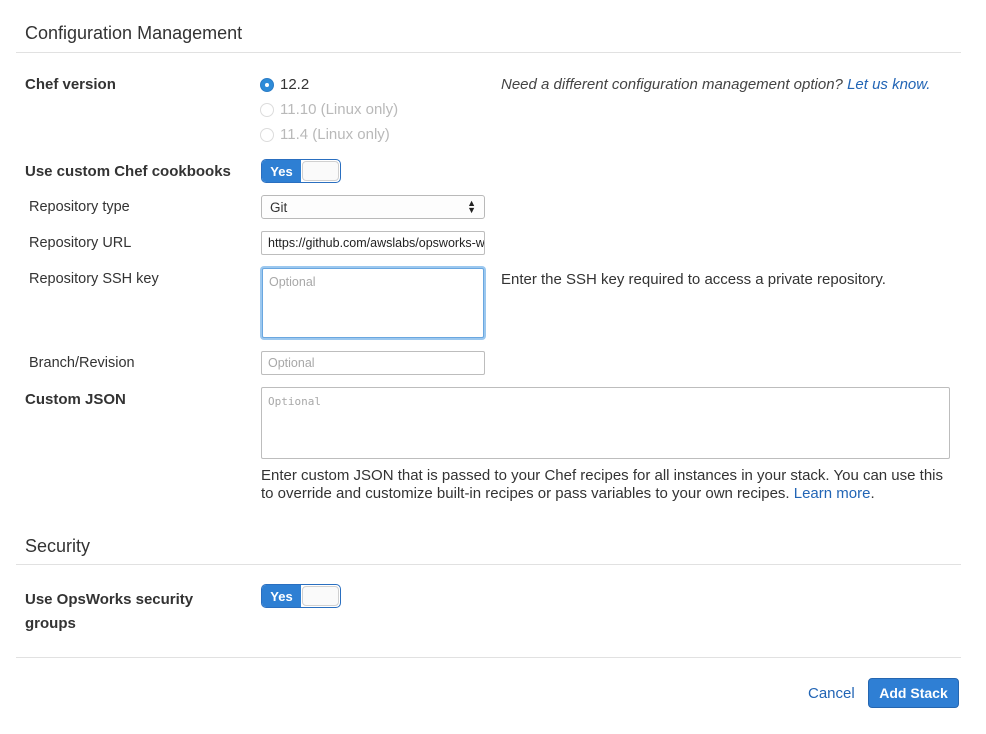  I want to click on opsworks-groups-label-line2: groups, so click(50, 623).